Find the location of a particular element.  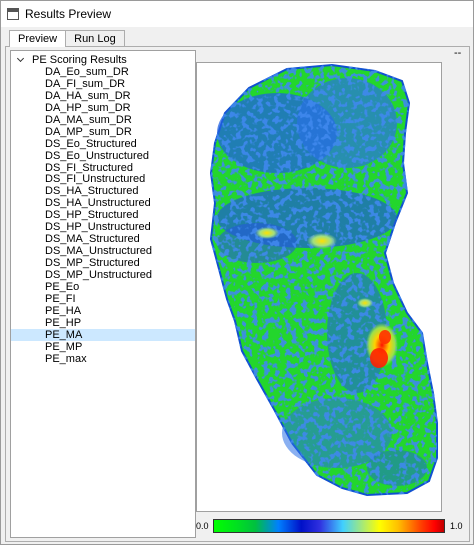

tree-item: DS_Eo_Unstructured is located at coordinates (103, 156).